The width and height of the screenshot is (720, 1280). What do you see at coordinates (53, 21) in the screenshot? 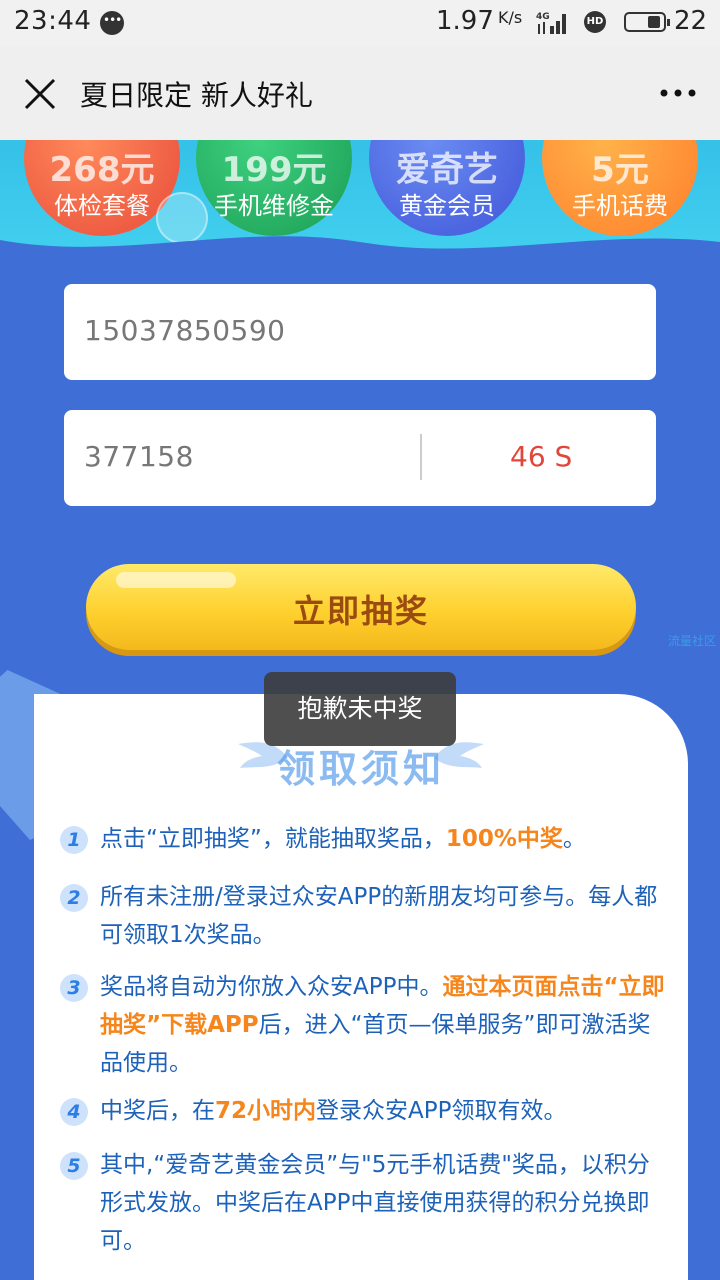
I see `status-time: 23:44` at bounding box center [53, 21].